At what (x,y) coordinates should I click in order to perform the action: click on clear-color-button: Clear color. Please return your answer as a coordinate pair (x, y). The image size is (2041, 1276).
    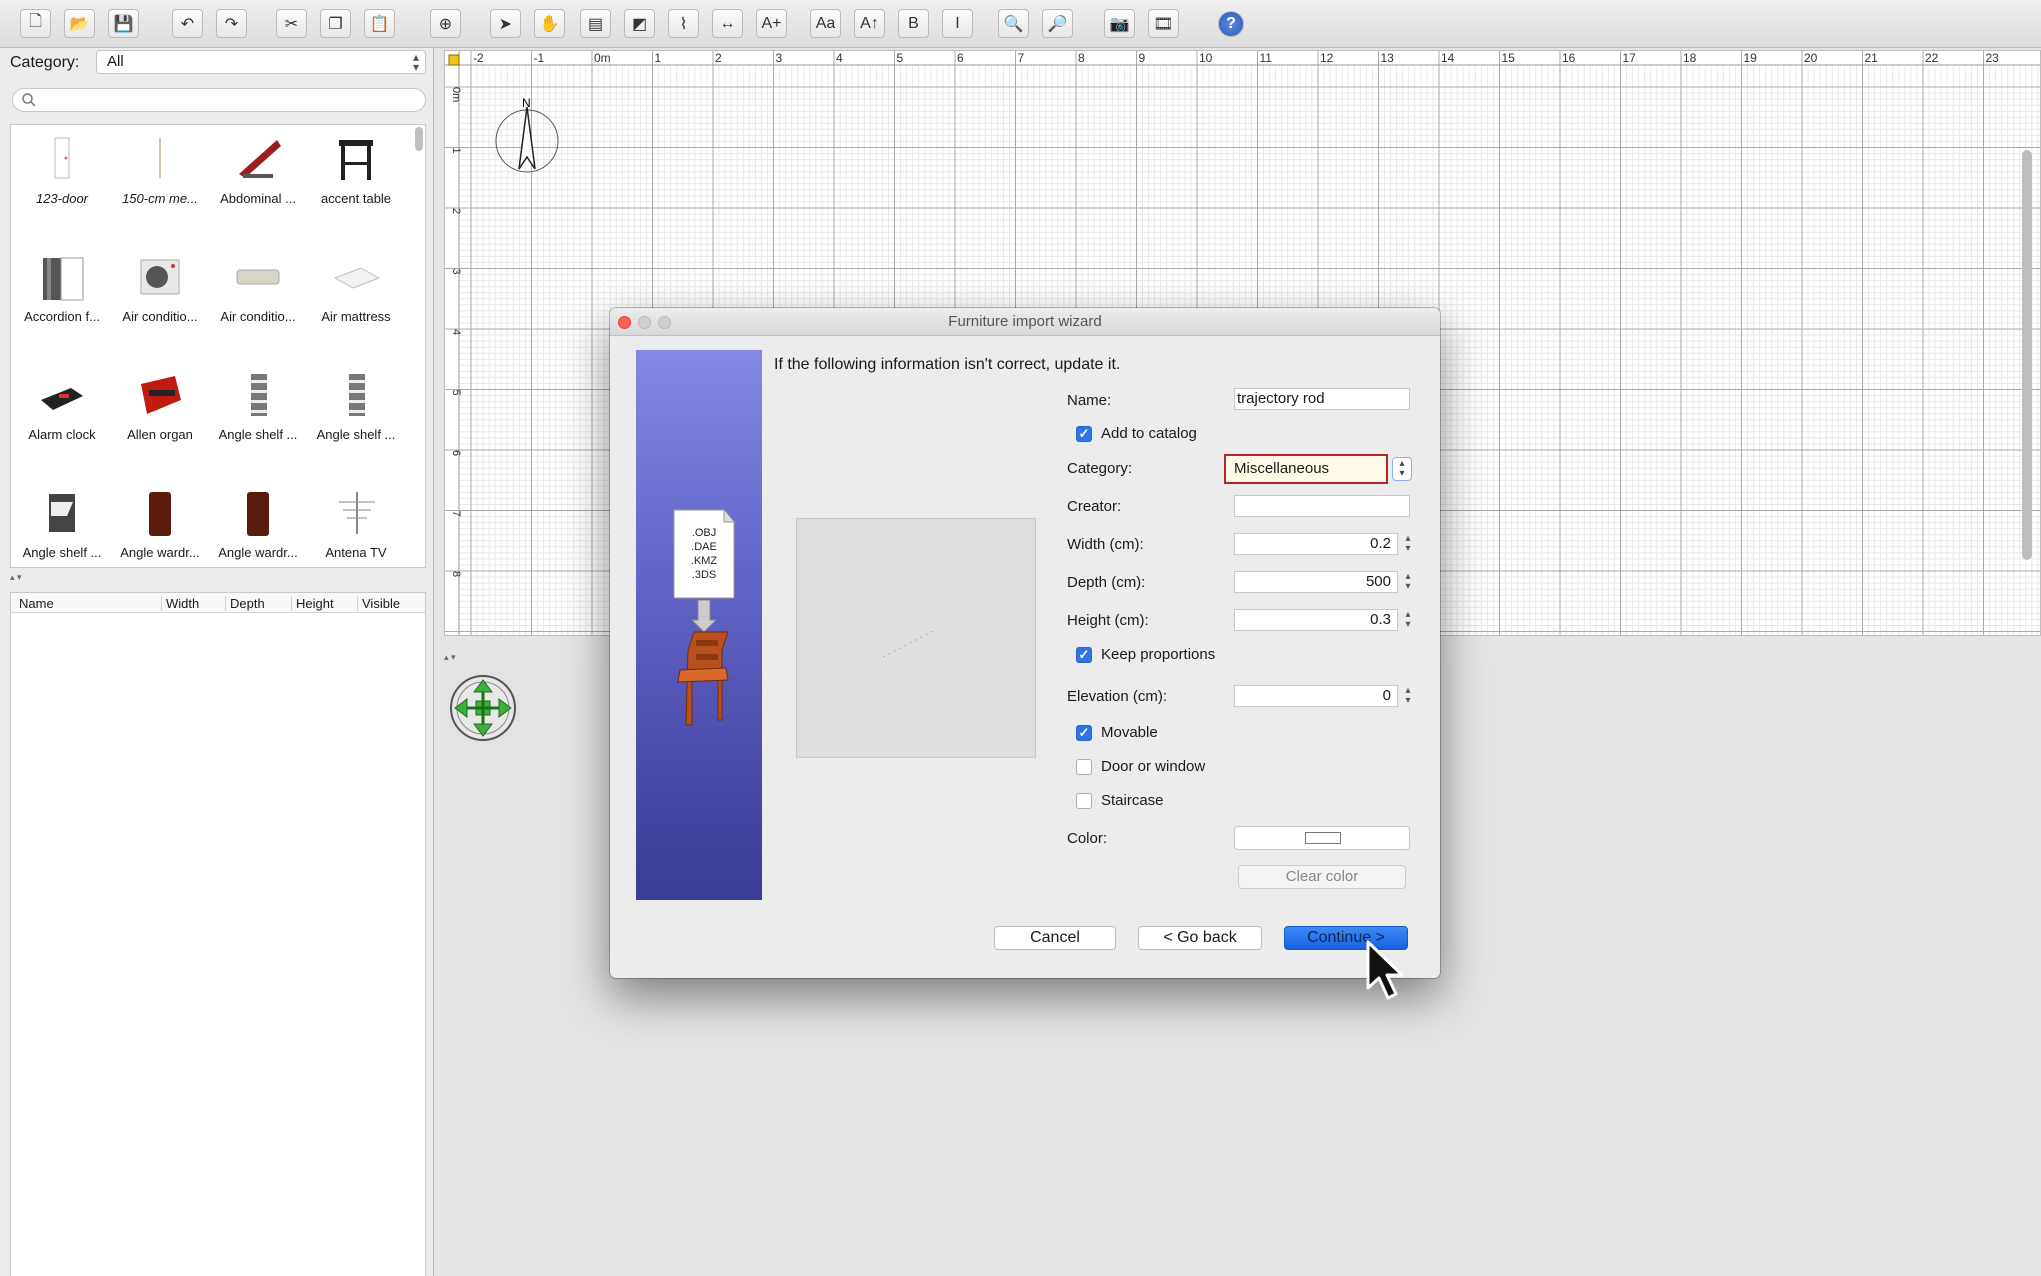
    Looking at the image, I should click on (1322, 877).